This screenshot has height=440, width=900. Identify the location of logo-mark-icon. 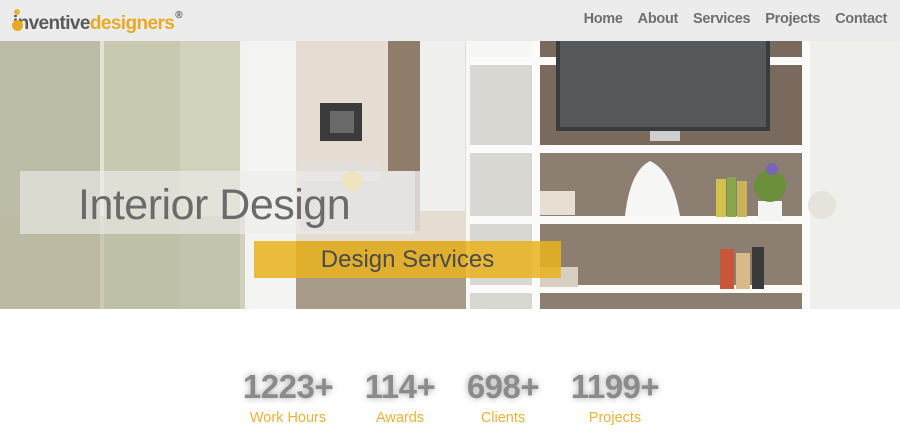
(17, 21).